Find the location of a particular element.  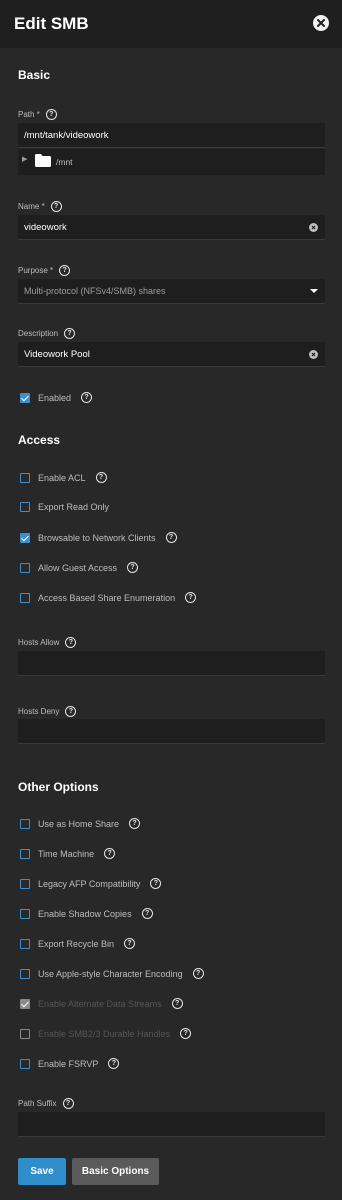

section-title-access: Access is located at coordinates (39, 440).